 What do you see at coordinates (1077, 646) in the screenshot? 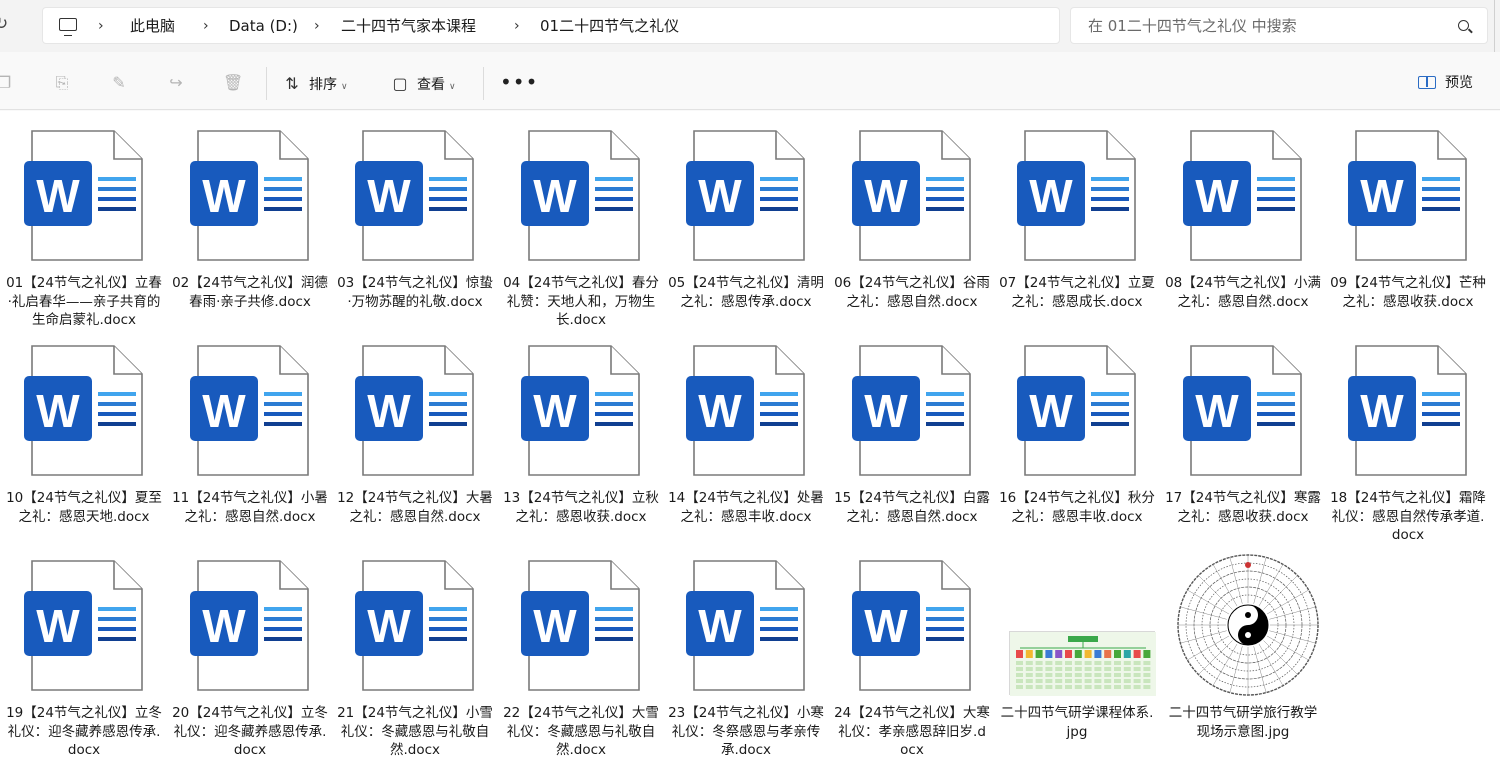
I see `file-item: 二十四节气研学课程体系.jpg` at bounding box center [1077, 646].